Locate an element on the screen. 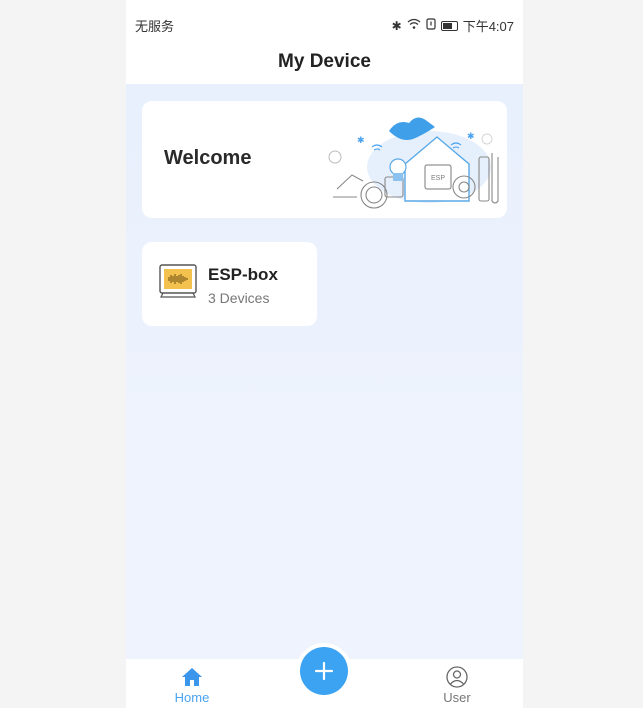  esp-box-icon is located at coordinates (178, 281).